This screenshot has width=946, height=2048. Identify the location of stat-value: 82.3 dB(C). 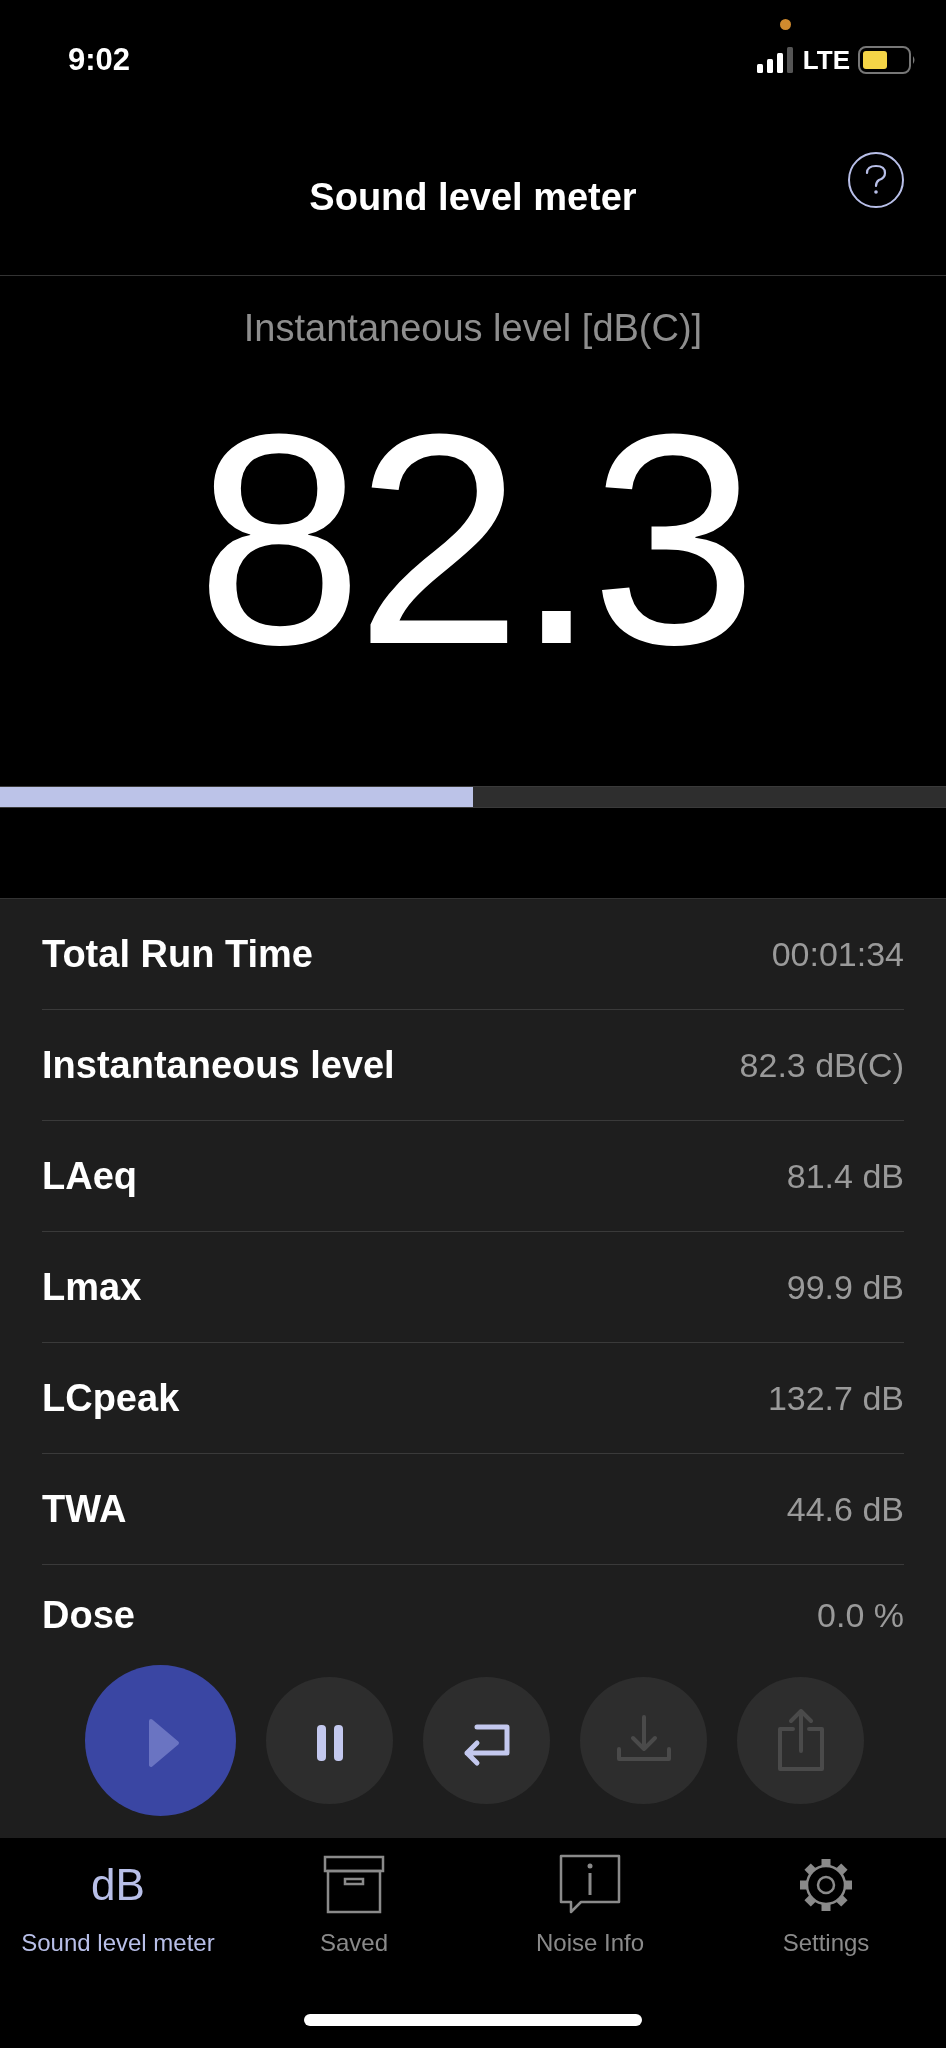
(821, 1065).